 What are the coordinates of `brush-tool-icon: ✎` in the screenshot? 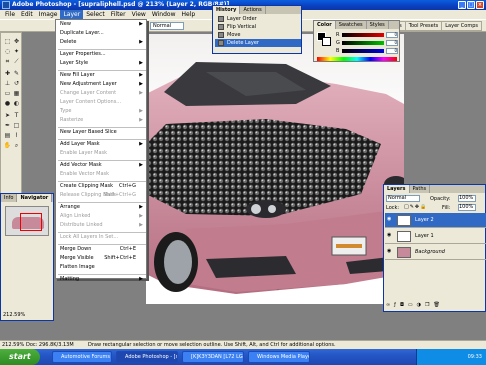 It's located at (16, 73).